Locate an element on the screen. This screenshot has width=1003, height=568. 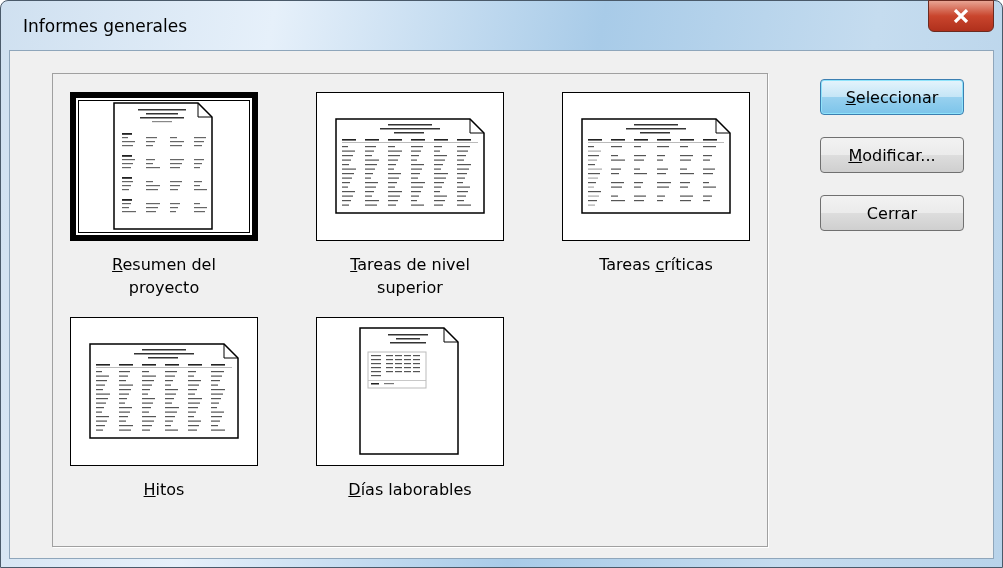
report-label: Resumen del proyecto is located at coordinates (164, 276).